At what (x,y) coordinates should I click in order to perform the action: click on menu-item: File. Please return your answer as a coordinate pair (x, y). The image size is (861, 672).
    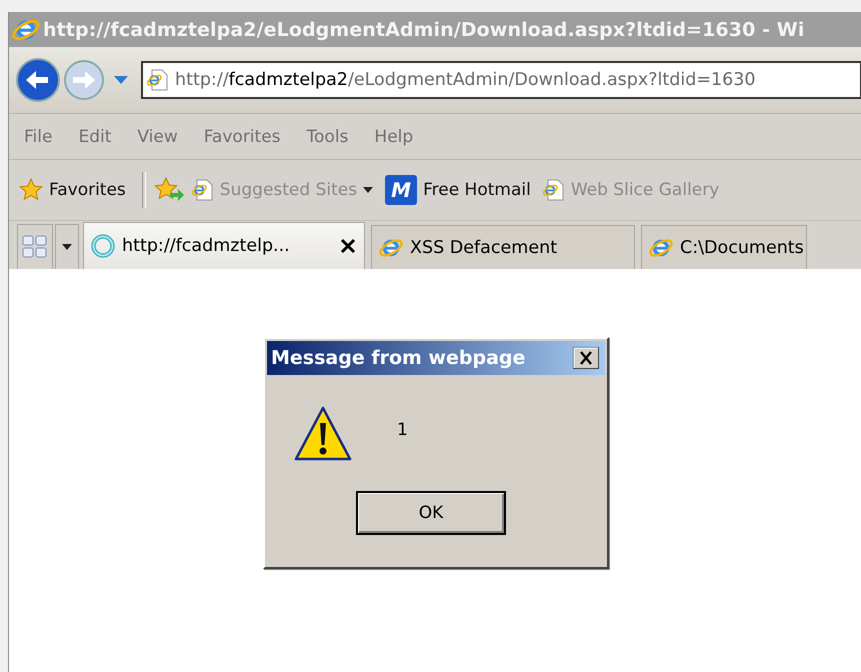
    Looking at the image, I should click on (38, 136).